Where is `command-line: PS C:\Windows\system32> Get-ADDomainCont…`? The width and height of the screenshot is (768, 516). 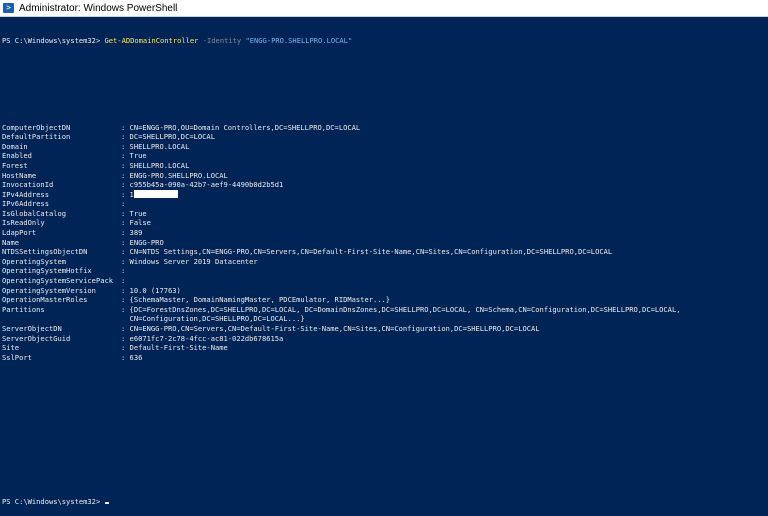
command-line: PS C:\Windows\system32> Get-ADDomainCont… is located at coordinates (384, 41).